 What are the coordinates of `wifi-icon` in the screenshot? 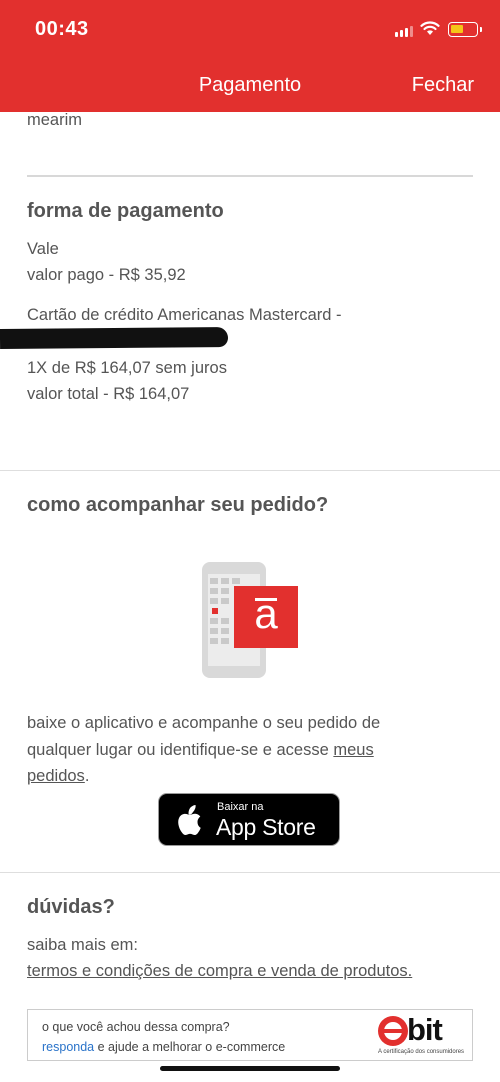 It's located at (430, 28).